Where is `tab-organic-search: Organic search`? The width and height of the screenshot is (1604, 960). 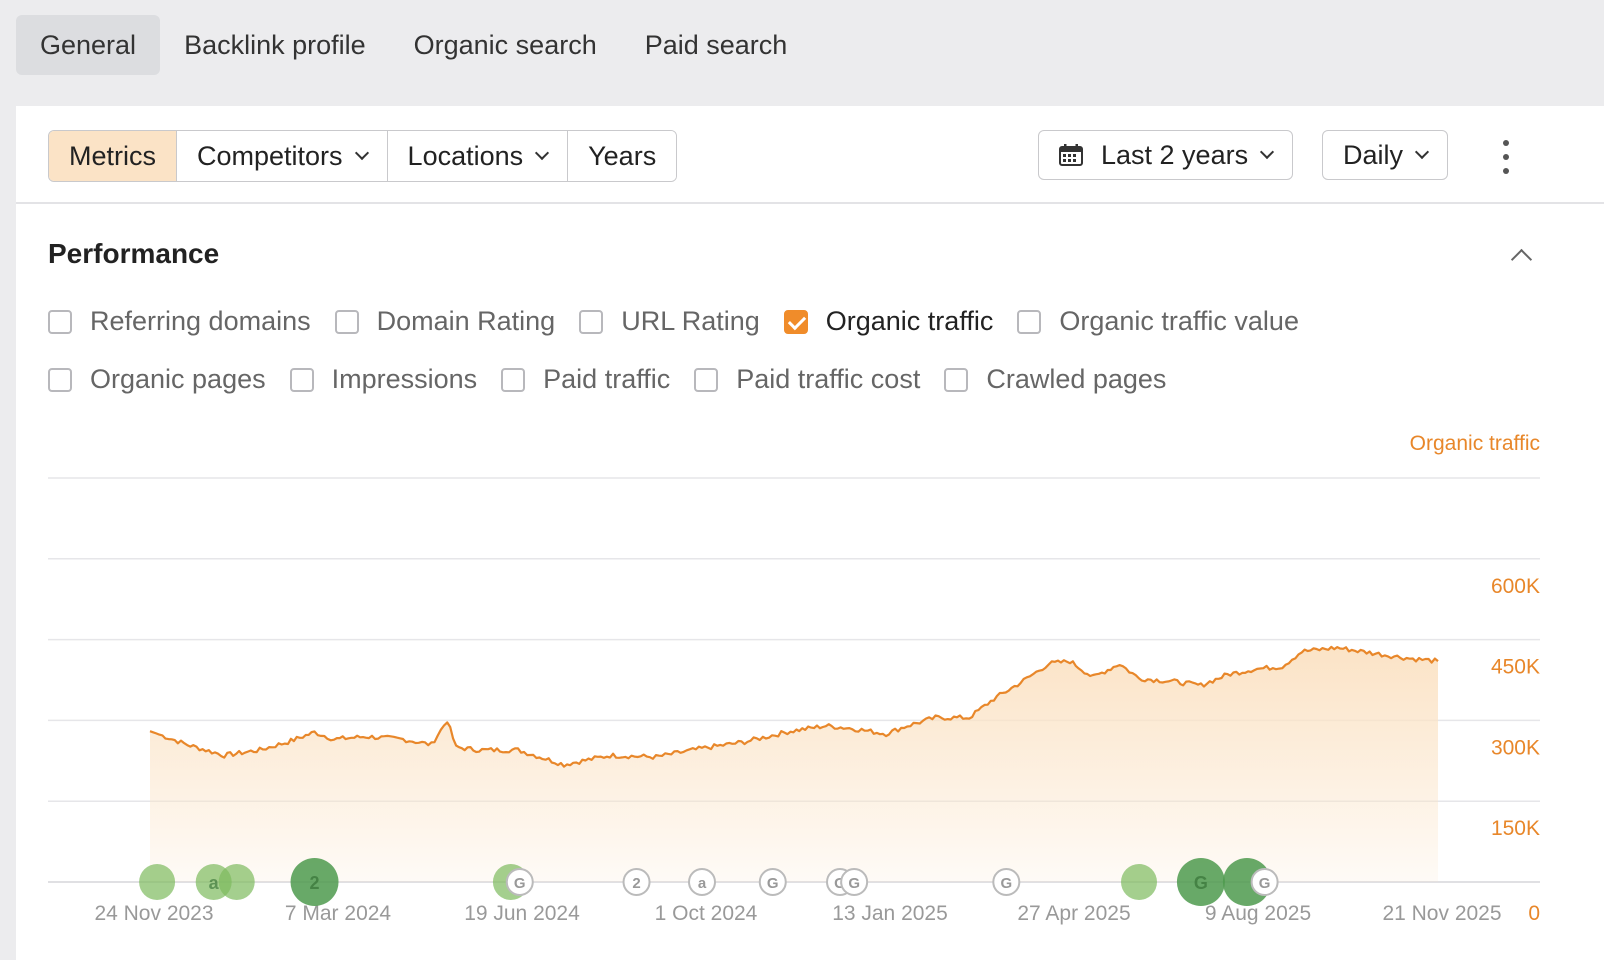
tab-organic-search: Organic search is located at coordinates (505, 45).